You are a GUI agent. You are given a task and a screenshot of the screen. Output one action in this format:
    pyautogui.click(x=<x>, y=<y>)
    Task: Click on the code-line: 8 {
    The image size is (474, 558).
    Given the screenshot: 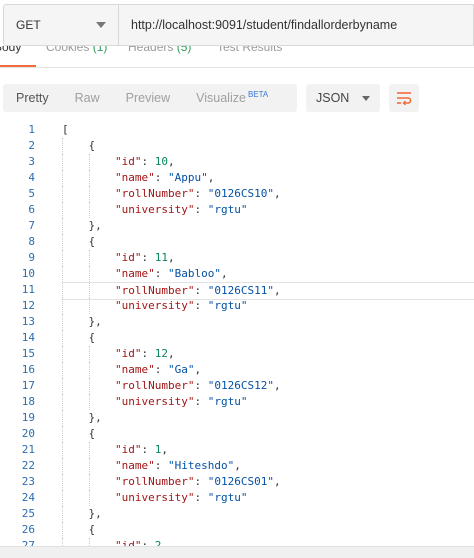 What is the action you would take?
    pyautogui.click(x=237, y=242)
    